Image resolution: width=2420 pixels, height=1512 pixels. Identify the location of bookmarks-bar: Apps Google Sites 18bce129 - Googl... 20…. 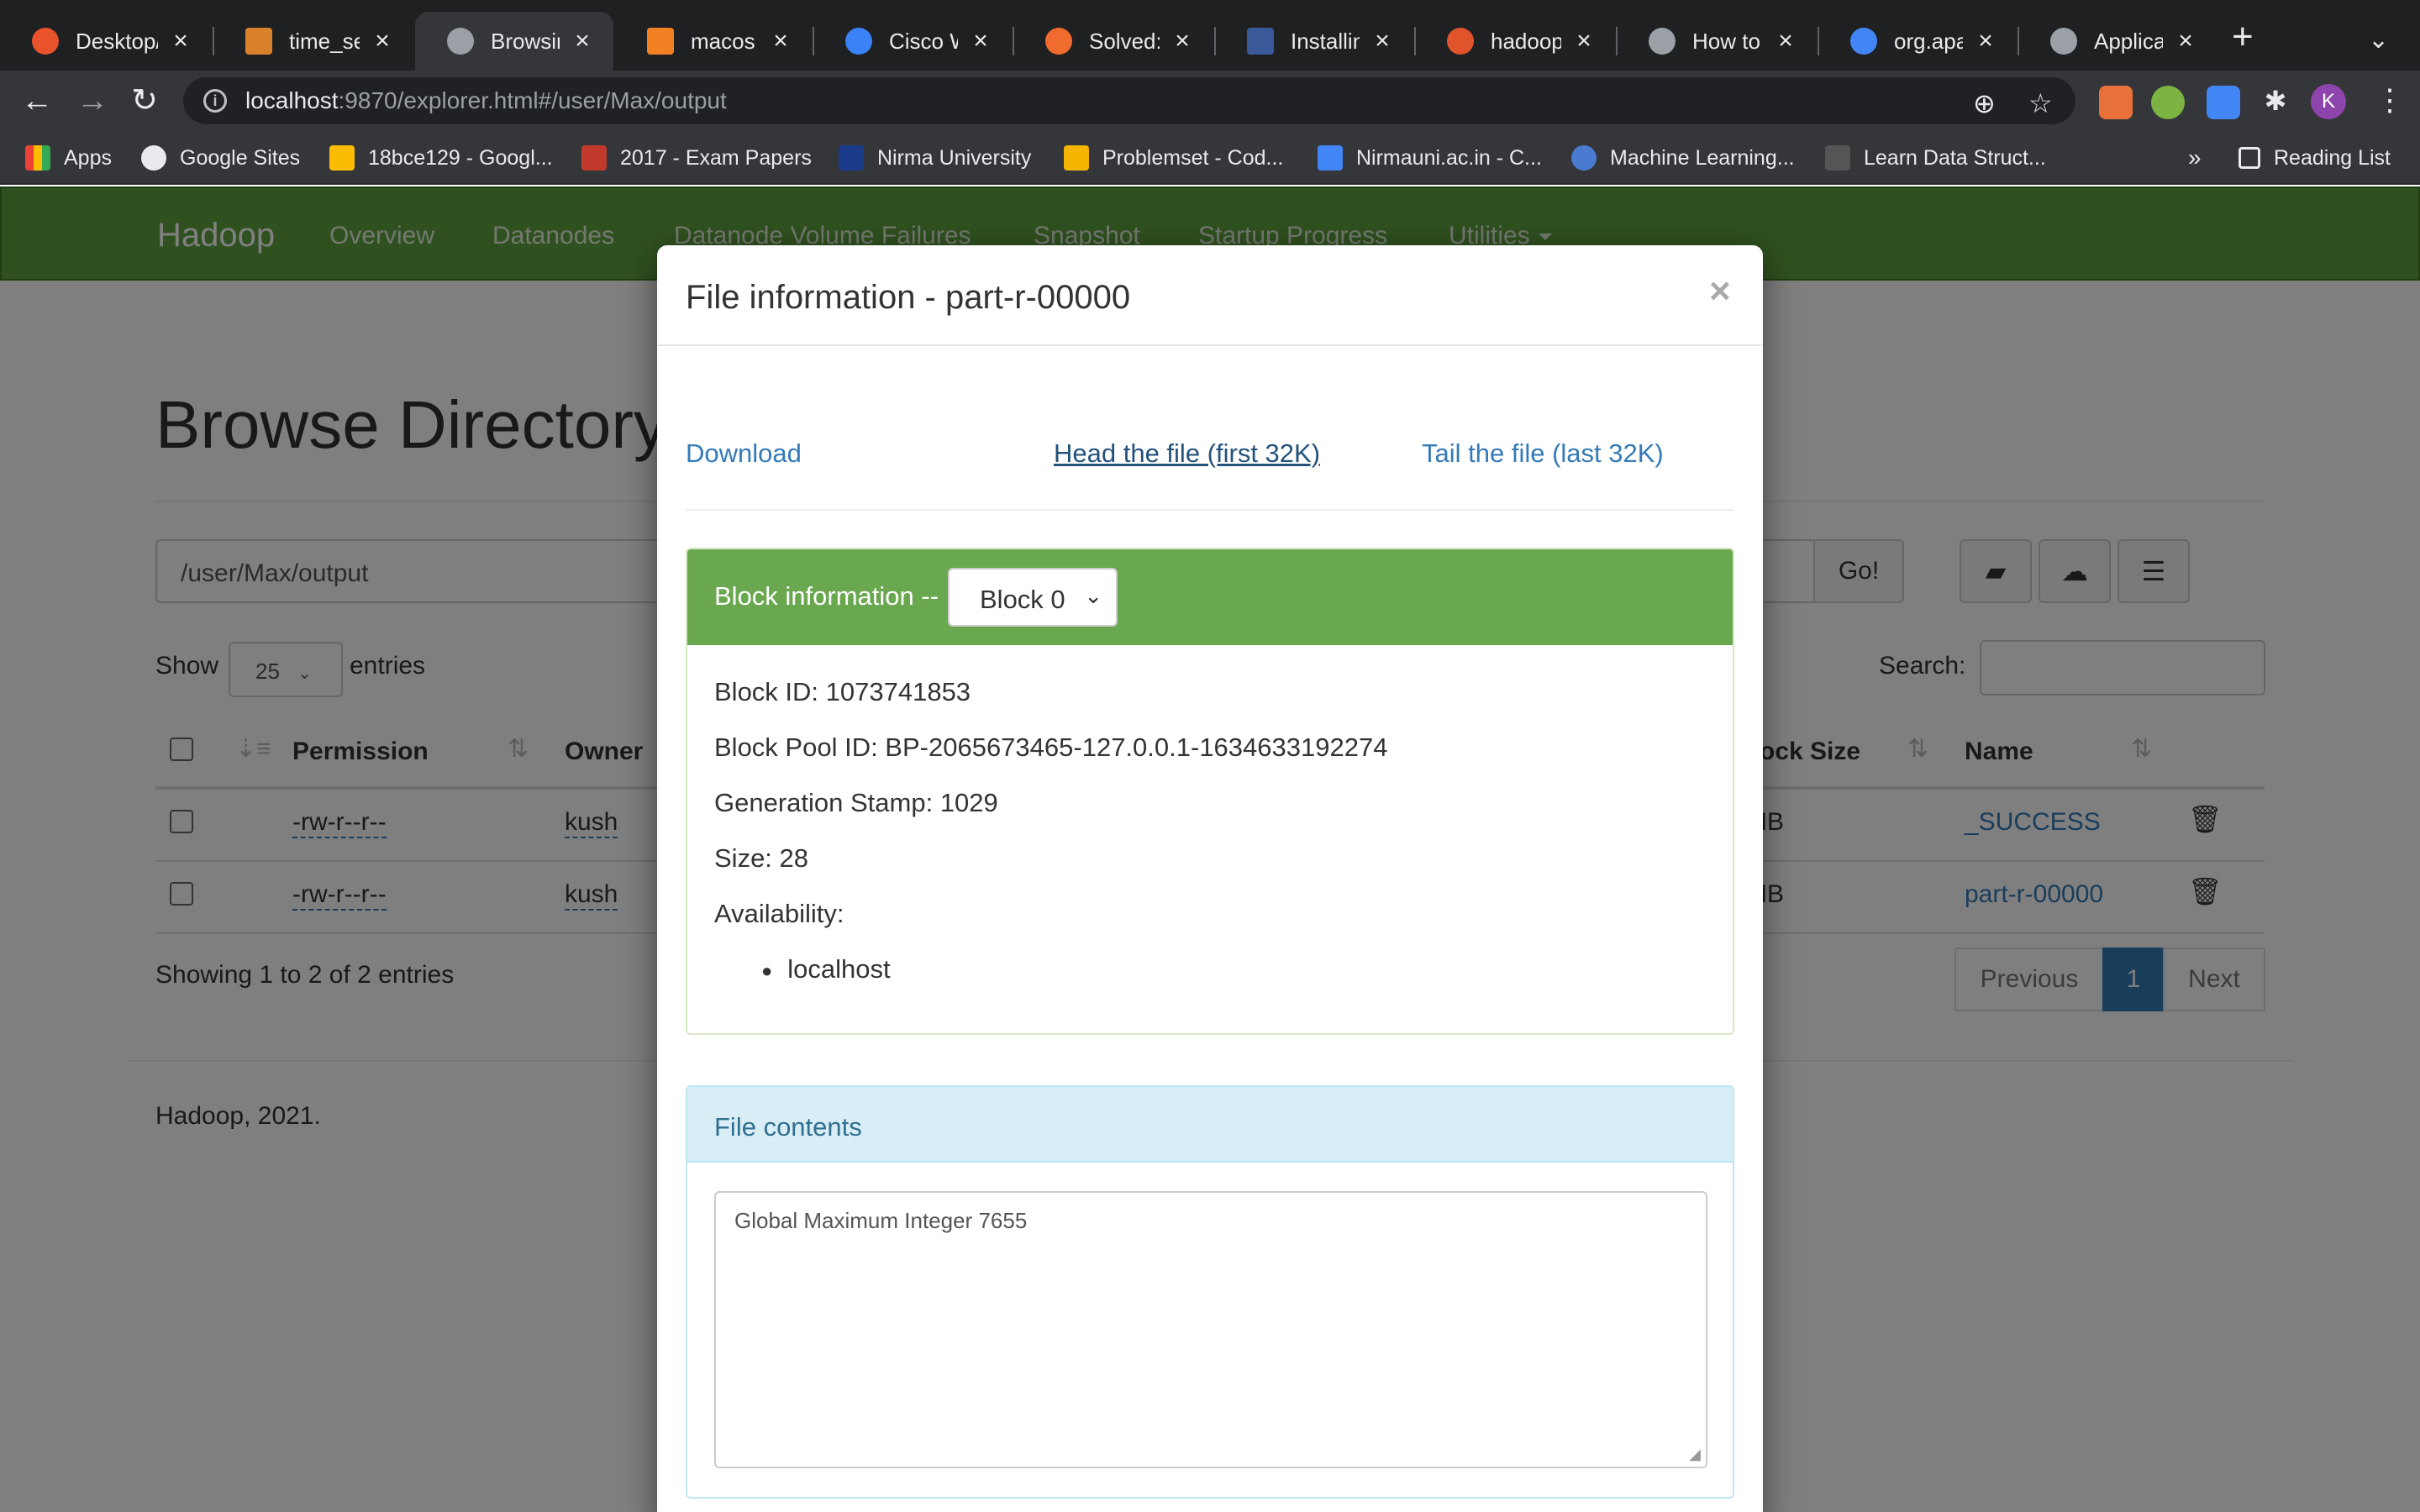
(1210, 158).